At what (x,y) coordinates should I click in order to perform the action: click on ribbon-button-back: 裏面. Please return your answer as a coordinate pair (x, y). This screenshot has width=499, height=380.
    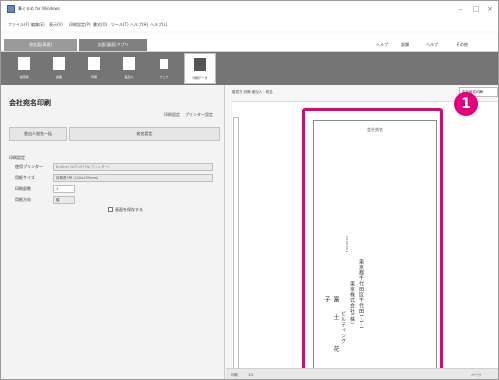
    Looking at the image, I should click on (59, 68).